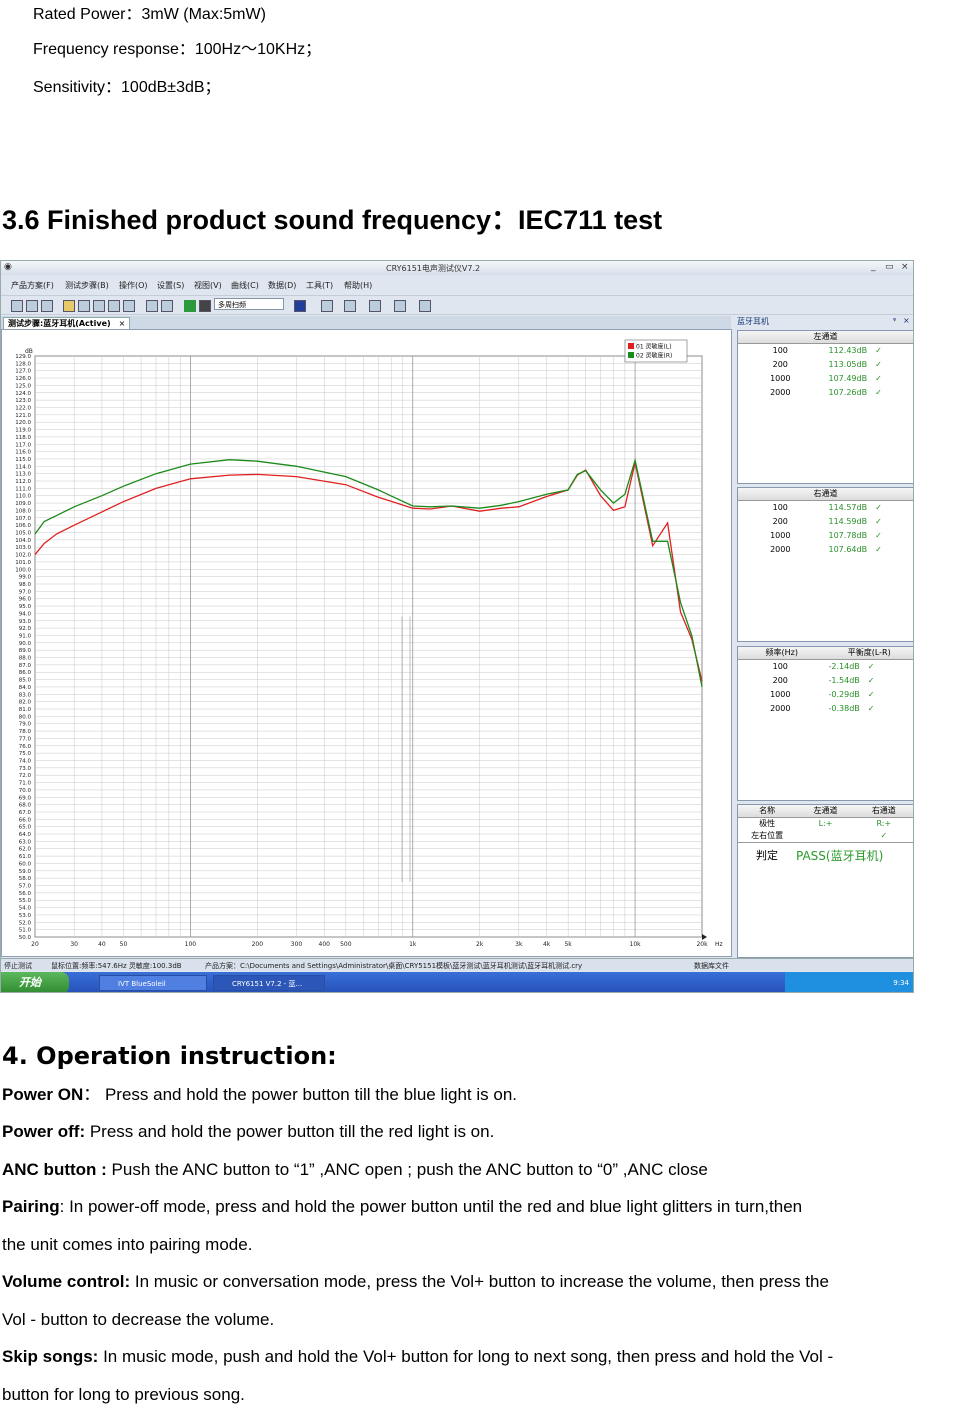  Describe the element at coordinates (23, 497) in the screenshot. I see `y-tick-label: 110.0` at that location.